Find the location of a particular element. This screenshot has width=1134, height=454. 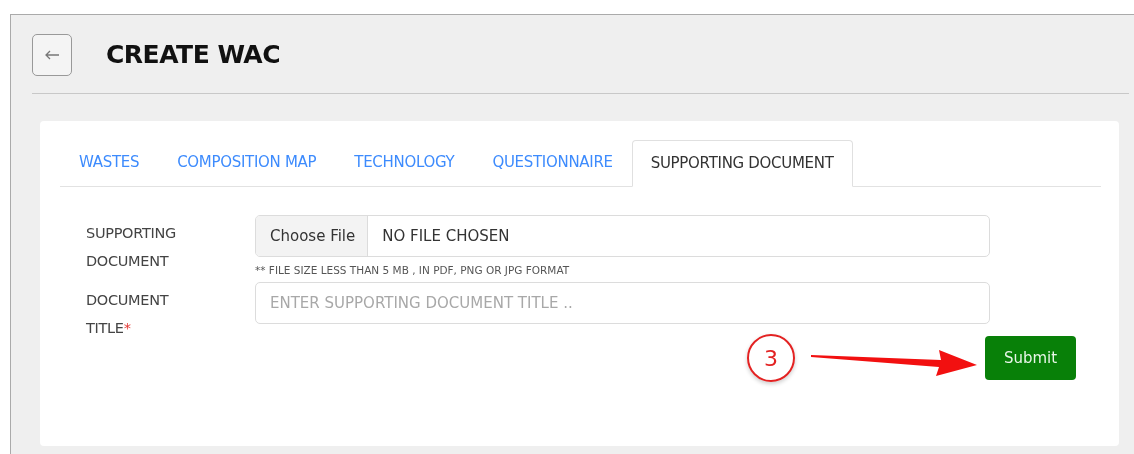

back-arrow-icon is located at coordinates (52, 55).